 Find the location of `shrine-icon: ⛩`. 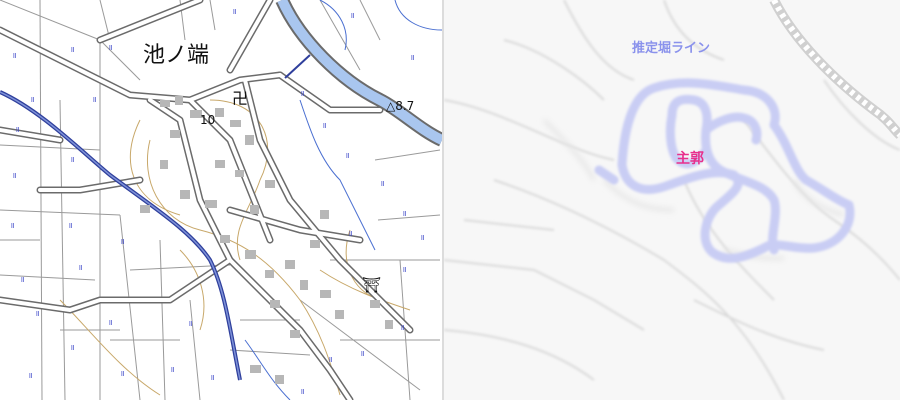

shrine-icon: ⛩ is located at coordinates (371, 285).